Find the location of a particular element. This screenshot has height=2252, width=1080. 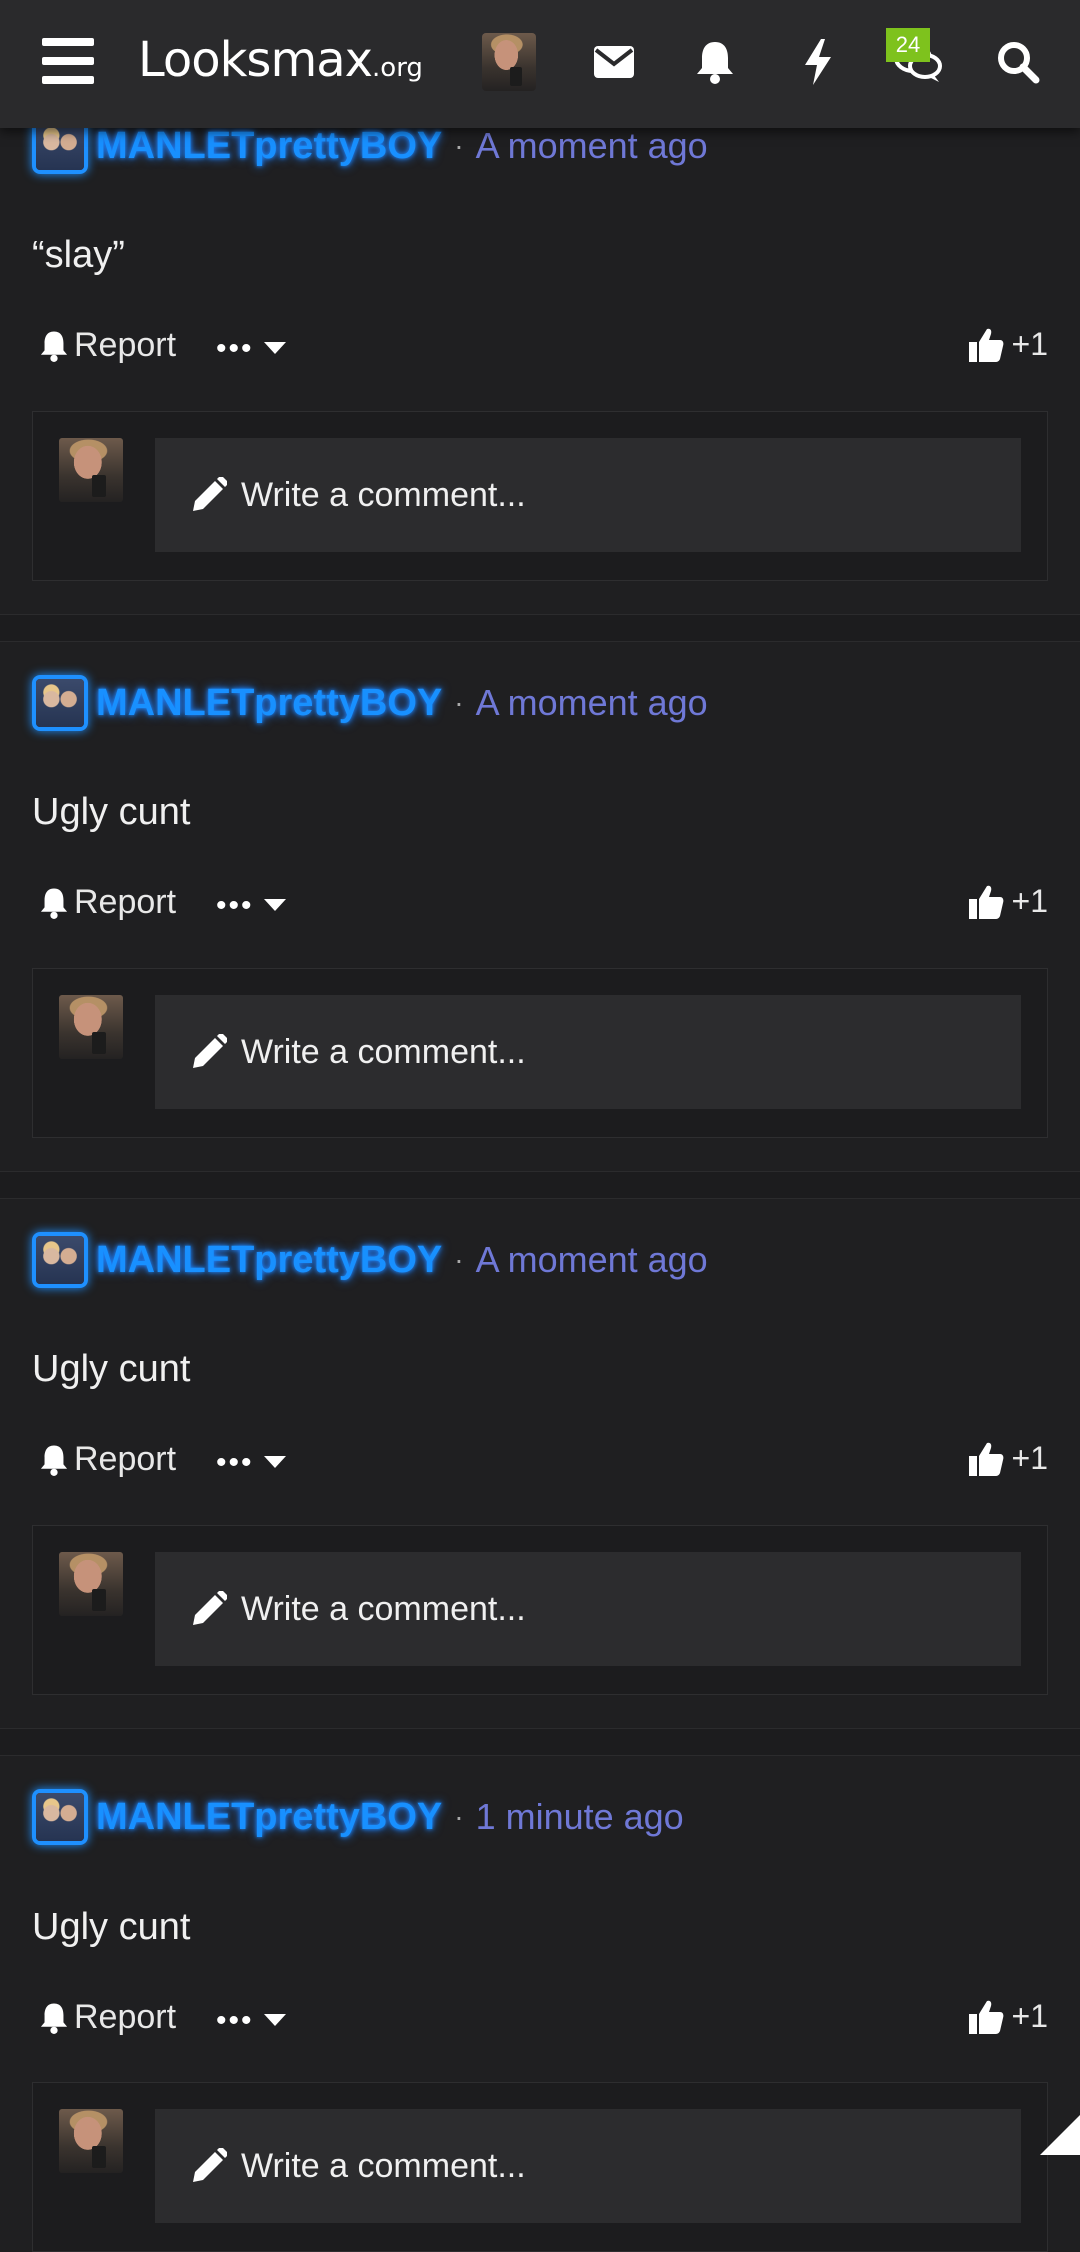

scroll-corner-indicator is located at coordinates (1060, 2135).